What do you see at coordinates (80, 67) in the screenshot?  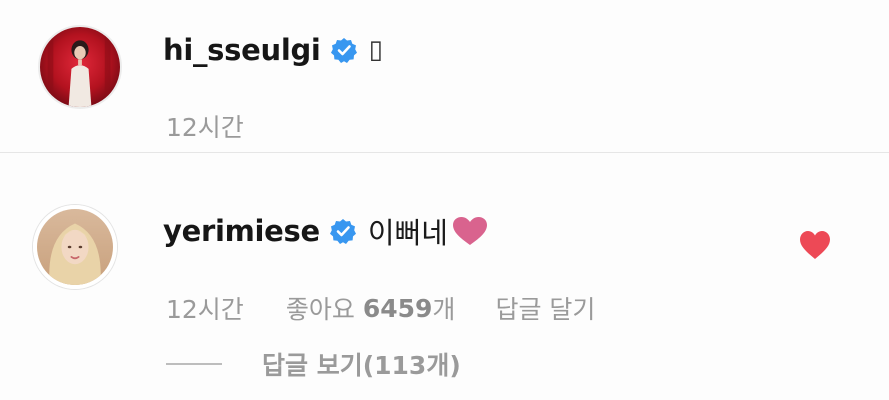 I see `avatar-hi-sseulgi` at bounding box center [80, 67].